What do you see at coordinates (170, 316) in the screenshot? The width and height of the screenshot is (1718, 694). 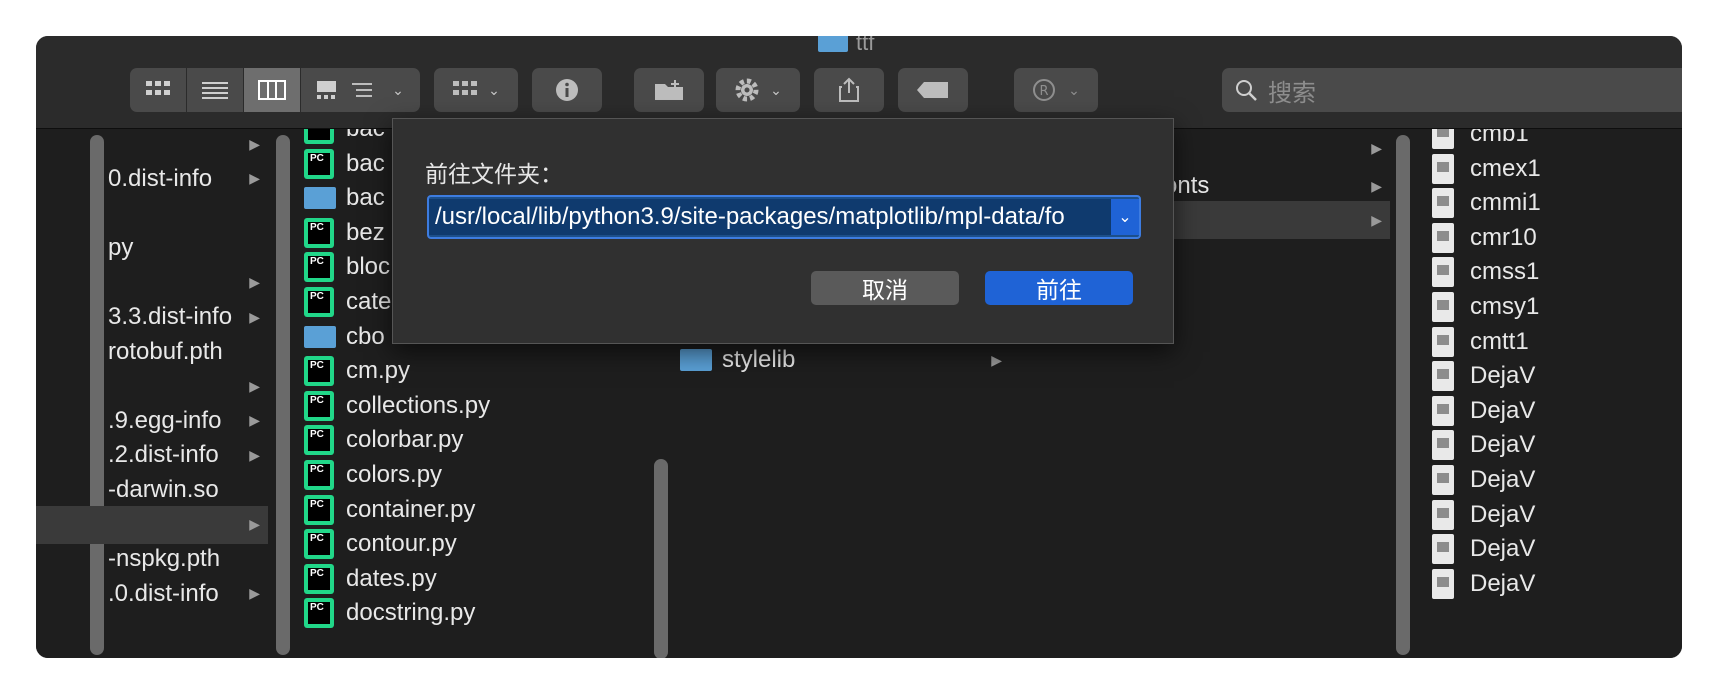 I see `list-item-label: 3.3.dist-info` at bounding box center [170, 316].